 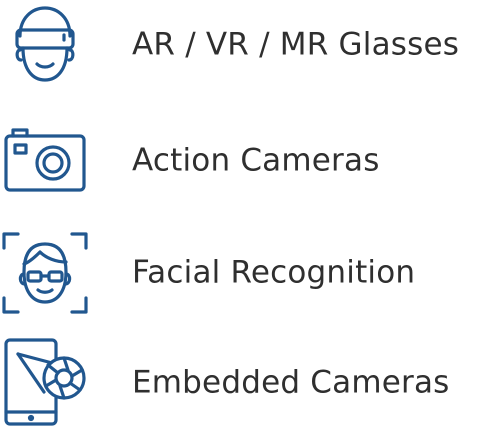 I want to click on camera-icon, so click(x=45, y=161).